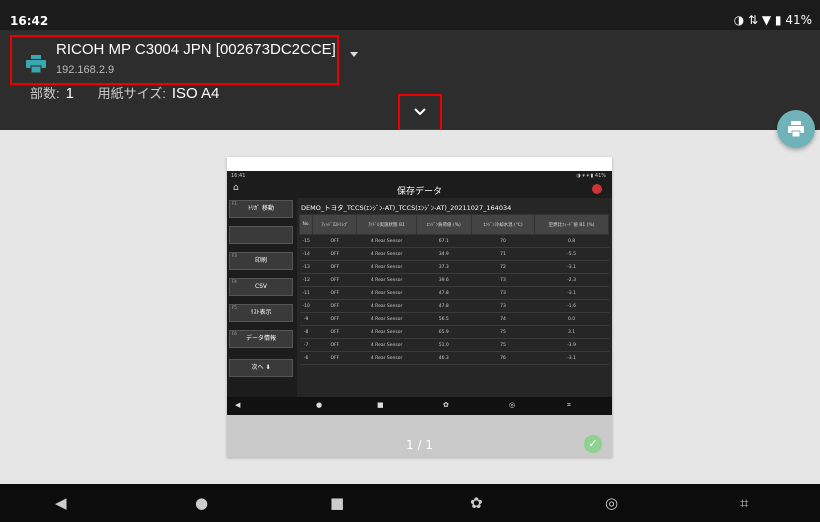 The width and height of the screenshot is (820, 522). What do you see at coordinates (503, 319) in the screenshot?
I see `table-cell: 74` at bounding box center [503, 319].